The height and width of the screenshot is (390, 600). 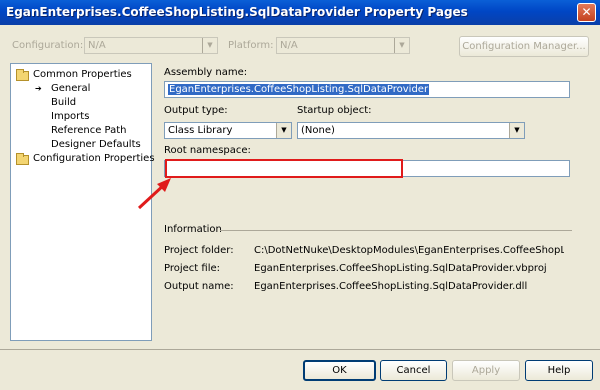 I want to click on output-type-dropdown: Class Library ▼, so click(x=228, y=130).